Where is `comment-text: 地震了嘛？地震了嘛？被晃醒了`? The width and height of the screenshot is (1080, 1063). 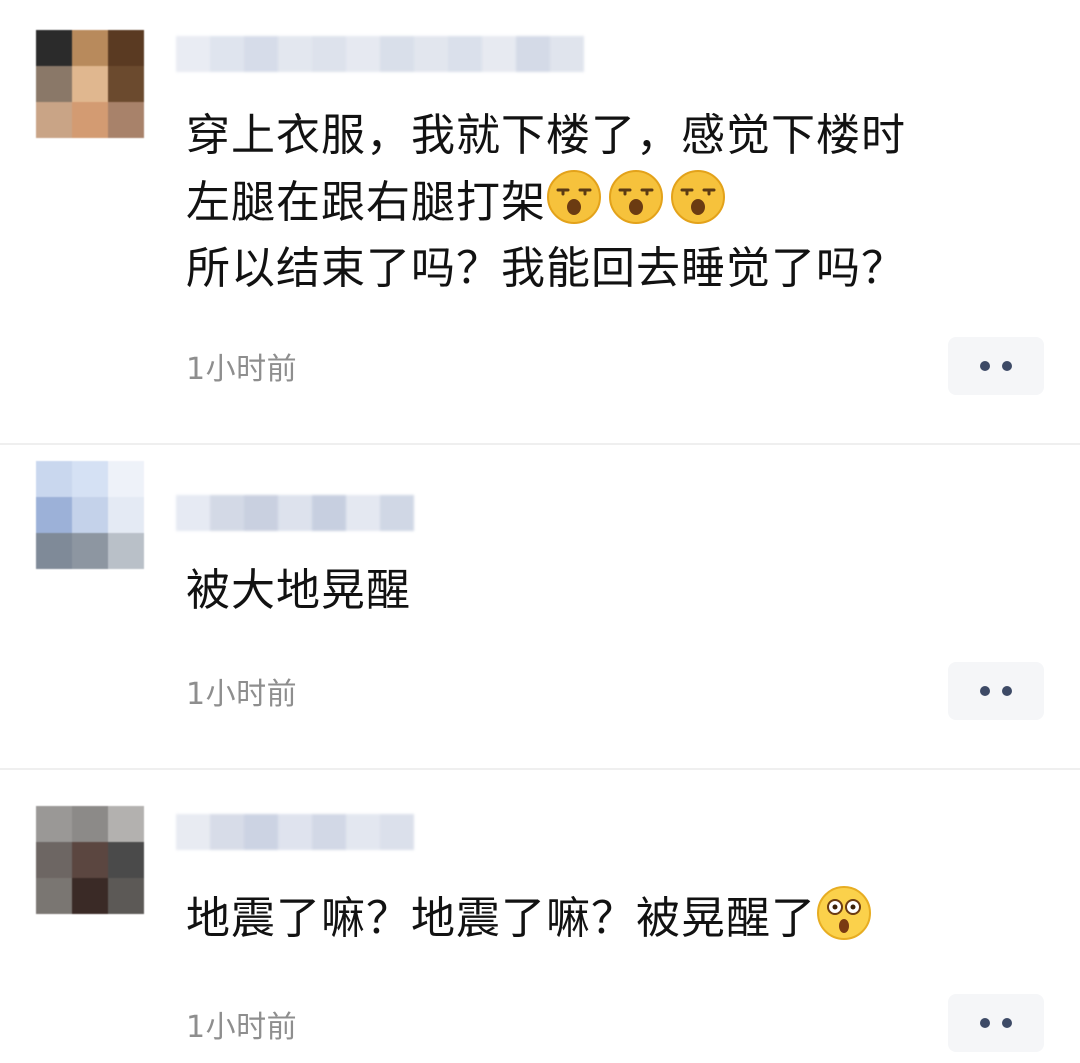 comment-text: 地震了嘛？地震了嘛？被晃醒了 is located at coordinates (532, 918).